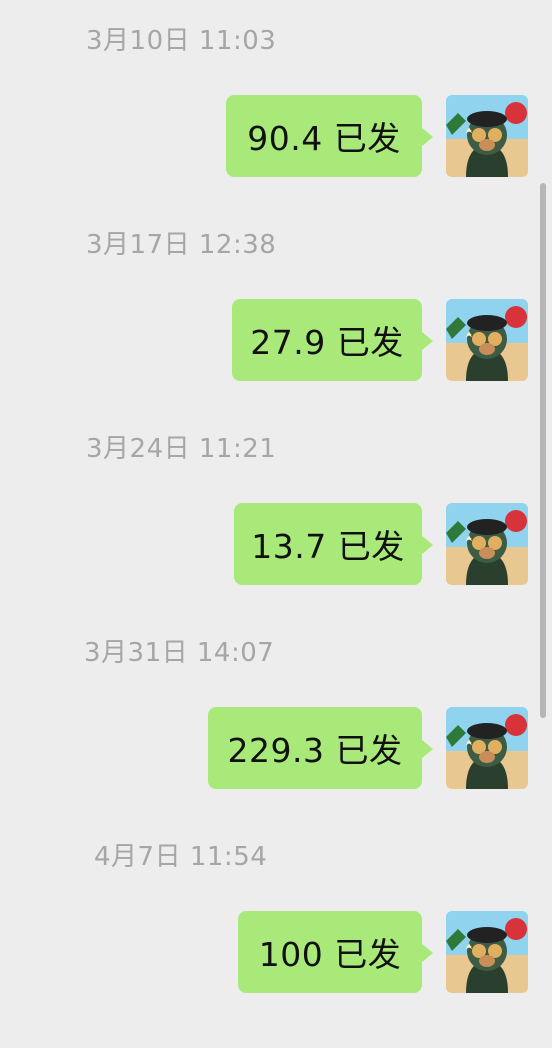 The image size is (552, 1048). I want to click on message-timestamp: 3月17日 12:38, so click(181, 245).